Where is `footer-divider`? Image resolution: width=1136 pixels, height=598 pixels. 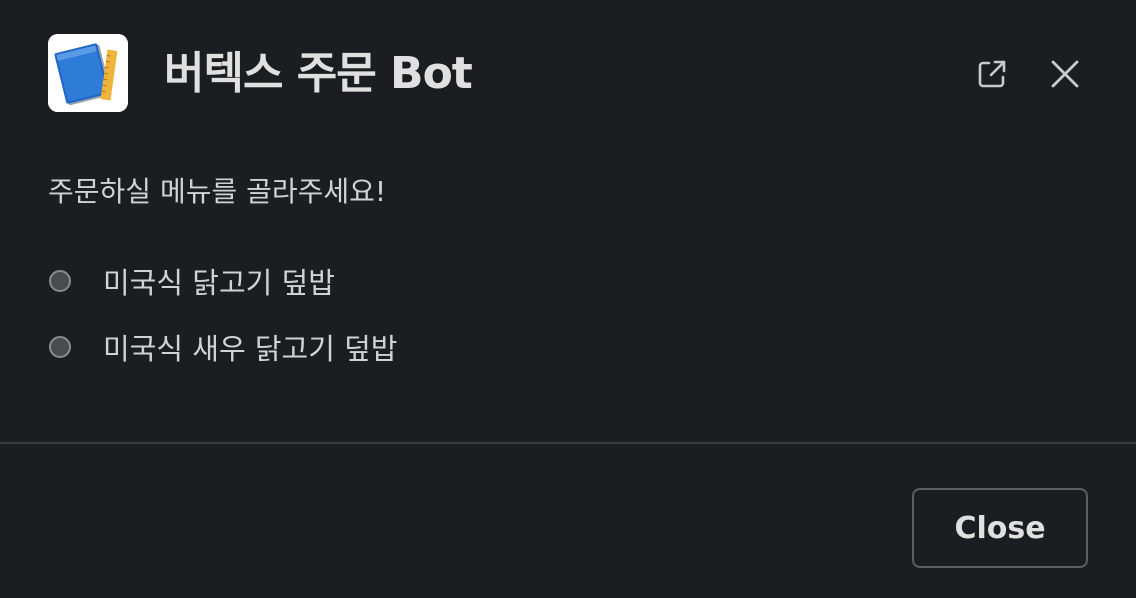 footer-divider is located at coordinates (568, 443).